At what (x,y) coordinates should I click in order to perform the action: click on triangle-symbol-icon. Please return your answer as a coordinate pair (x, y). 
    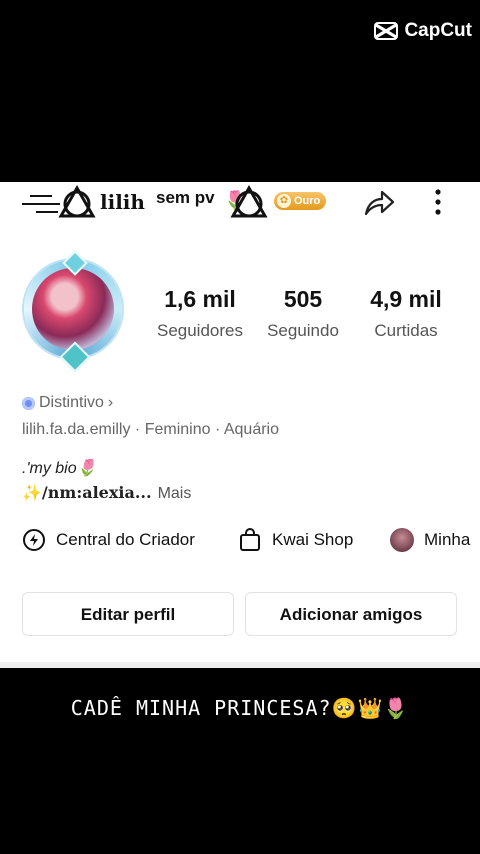
    Looking at the image, I should click on (77, 201).